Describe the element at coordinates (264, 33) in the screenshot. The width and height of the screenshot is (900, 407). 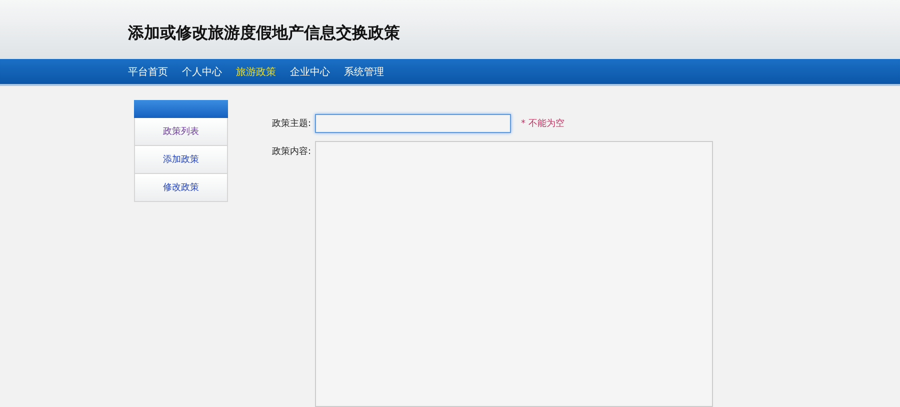
I see `page-title: 添加或修改旅游度假地产信息交换政策` at that location.